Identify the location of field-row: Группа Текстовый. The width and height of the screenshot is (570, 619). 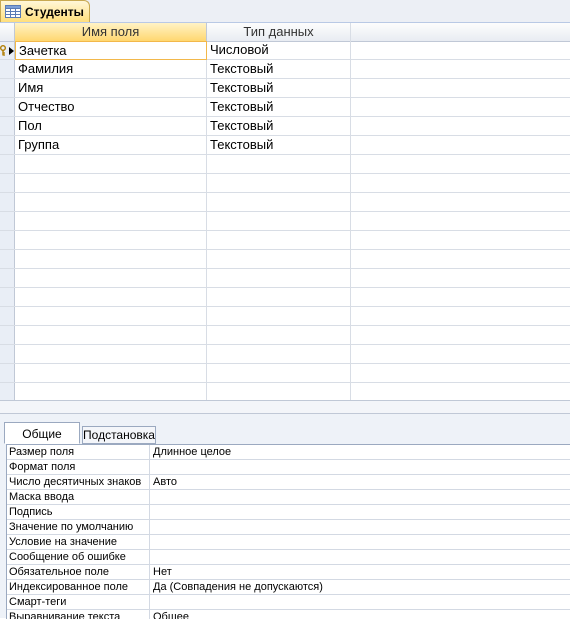
(285, 145).